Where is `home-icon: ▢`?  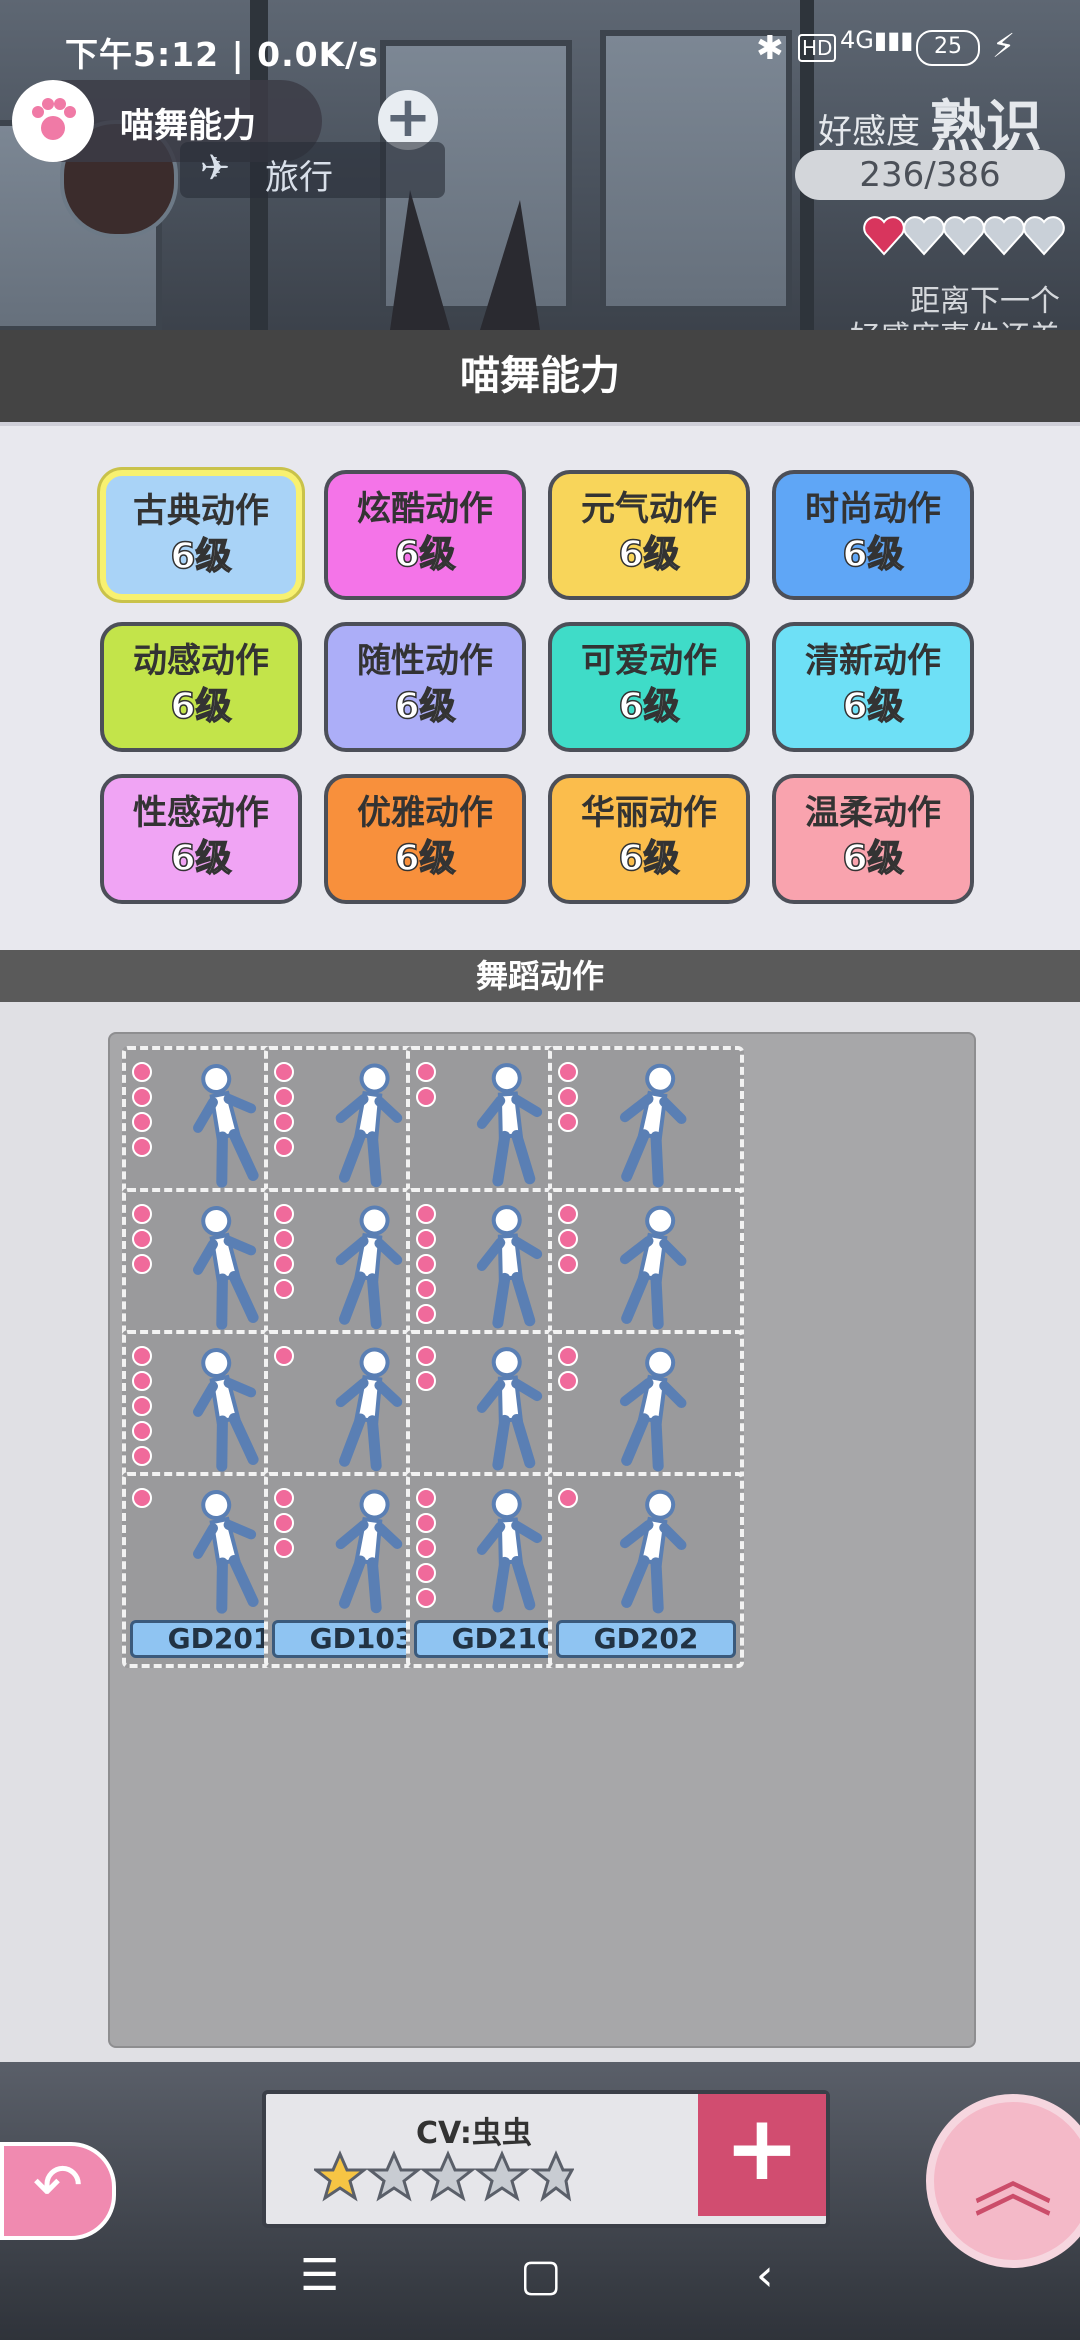 home-icon: ▢ is located at coordinates (541, 2275).